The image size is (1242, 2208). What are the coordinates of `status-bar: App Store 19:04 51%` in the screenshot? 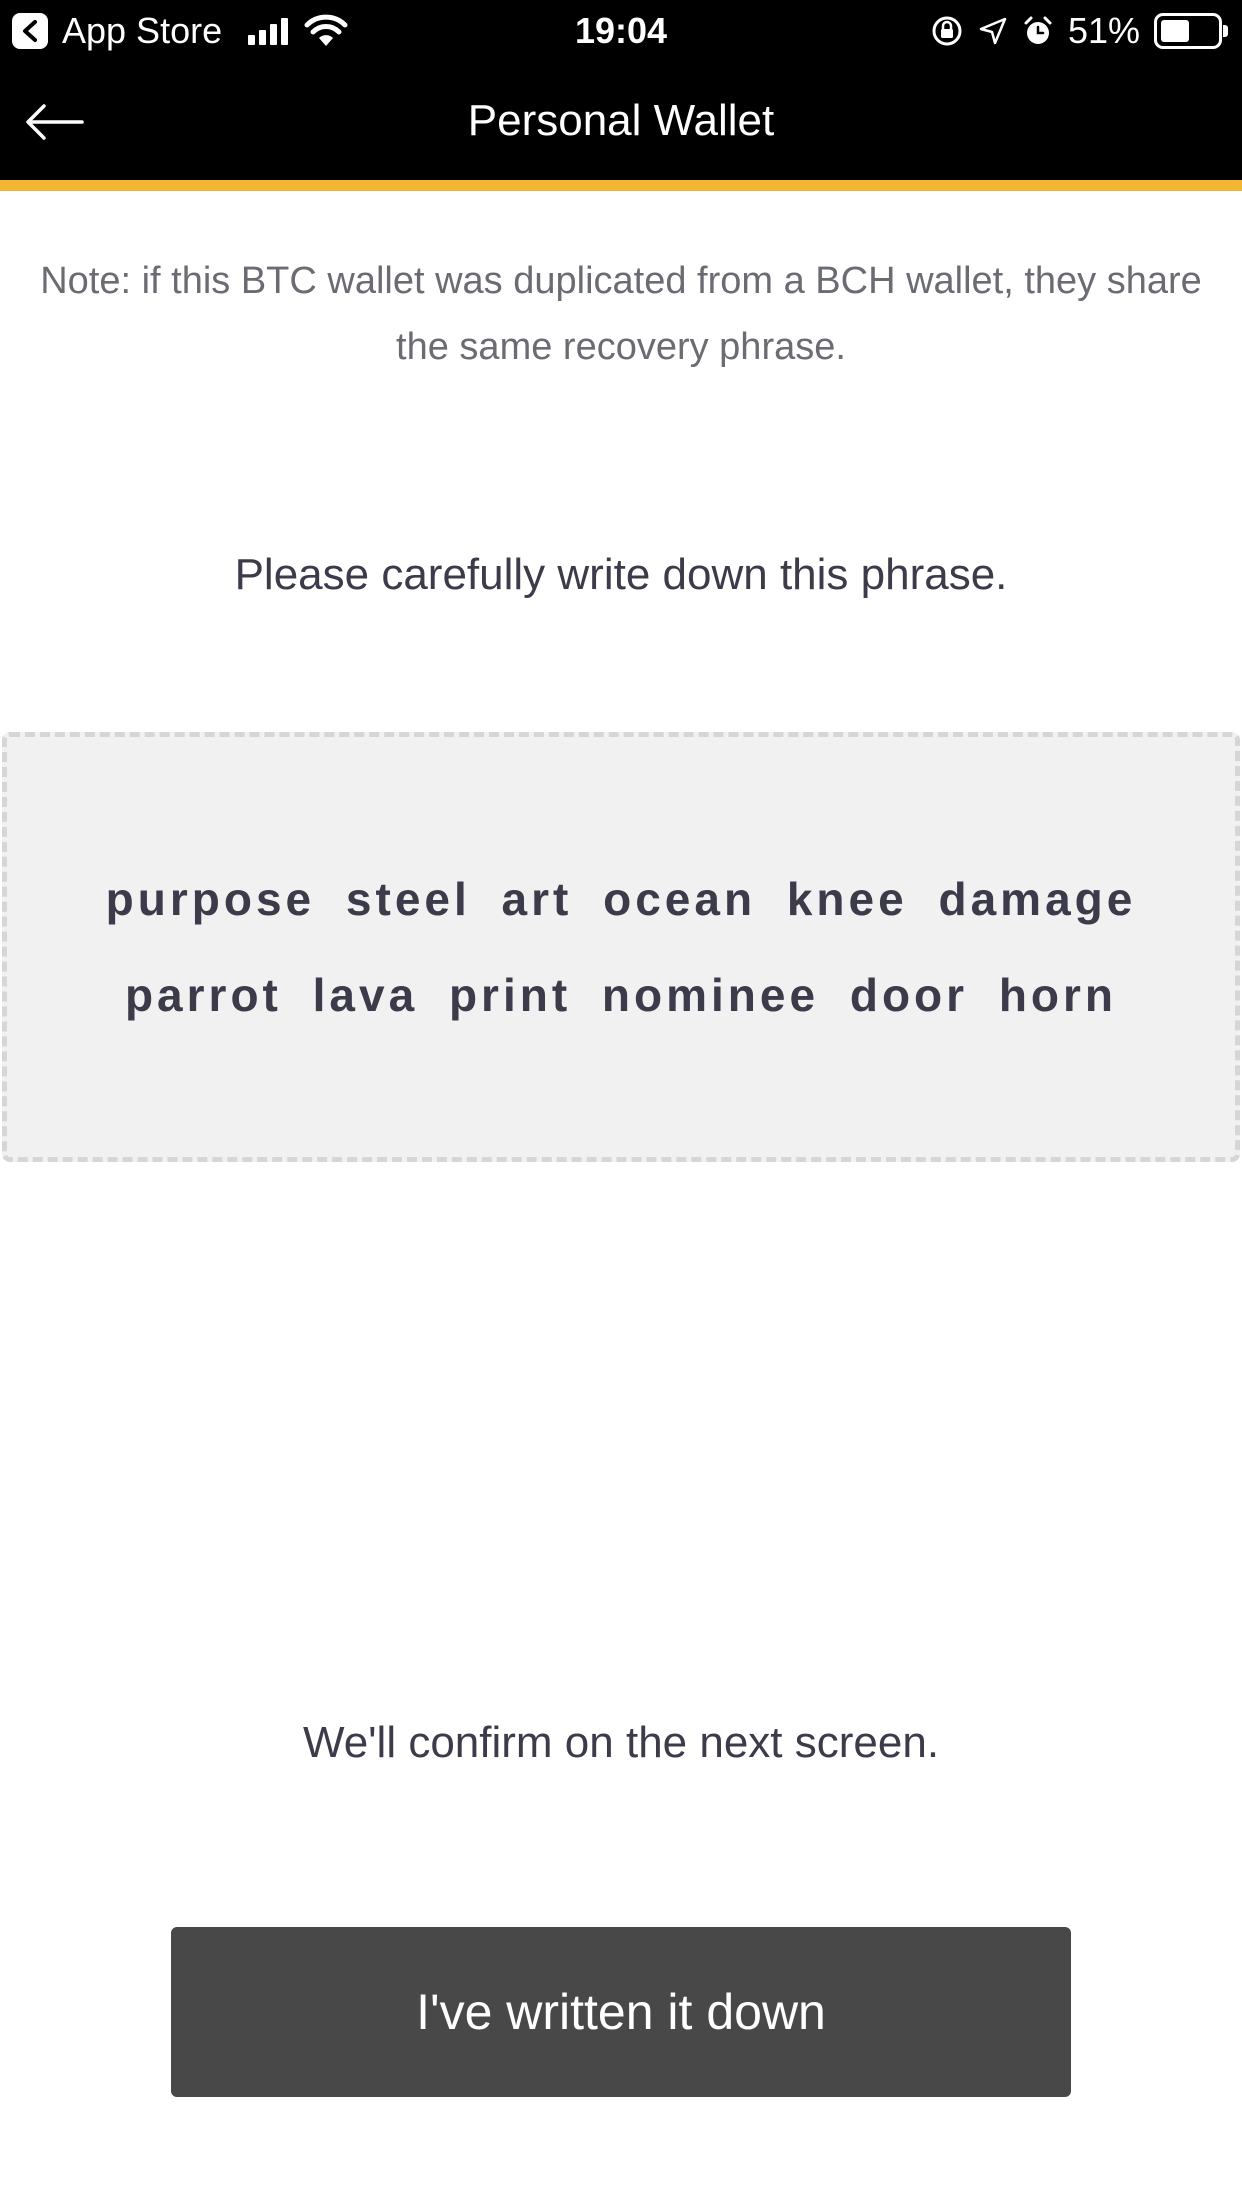 It's located at (621, 31).